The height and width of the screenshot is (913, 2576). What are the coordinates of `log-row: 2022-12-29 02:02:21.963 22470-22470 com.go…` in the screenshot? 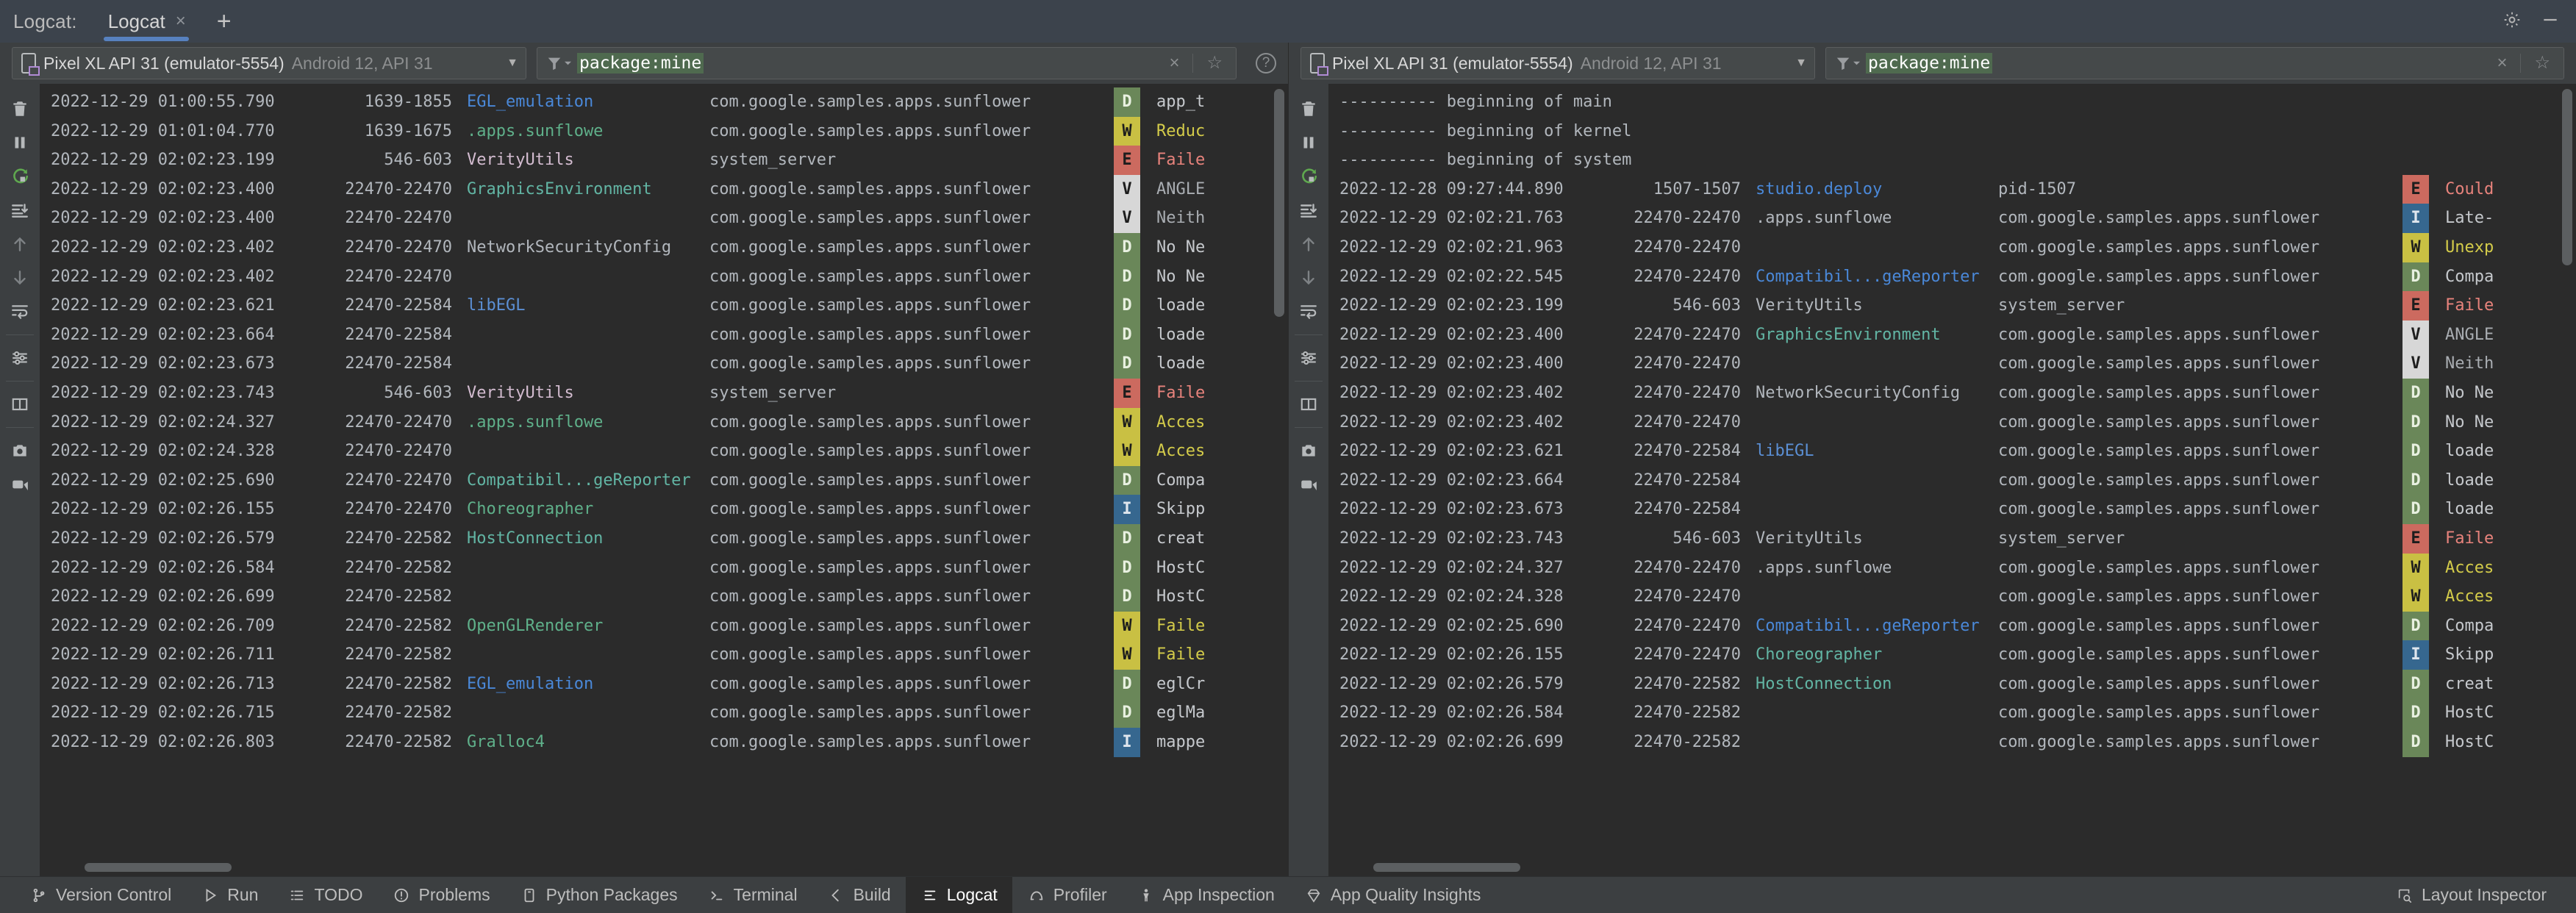 It's located at (1952, 247).